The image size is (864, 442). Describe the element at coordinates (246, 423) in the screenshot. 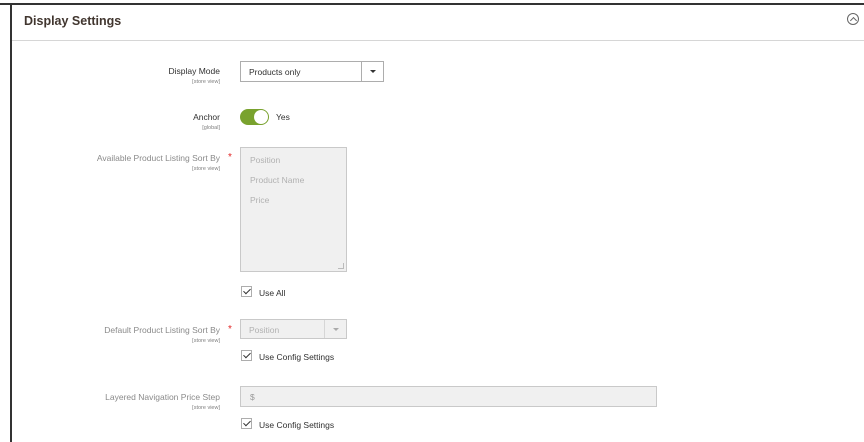

I see `price-step-use-config-checkbox` at that location.